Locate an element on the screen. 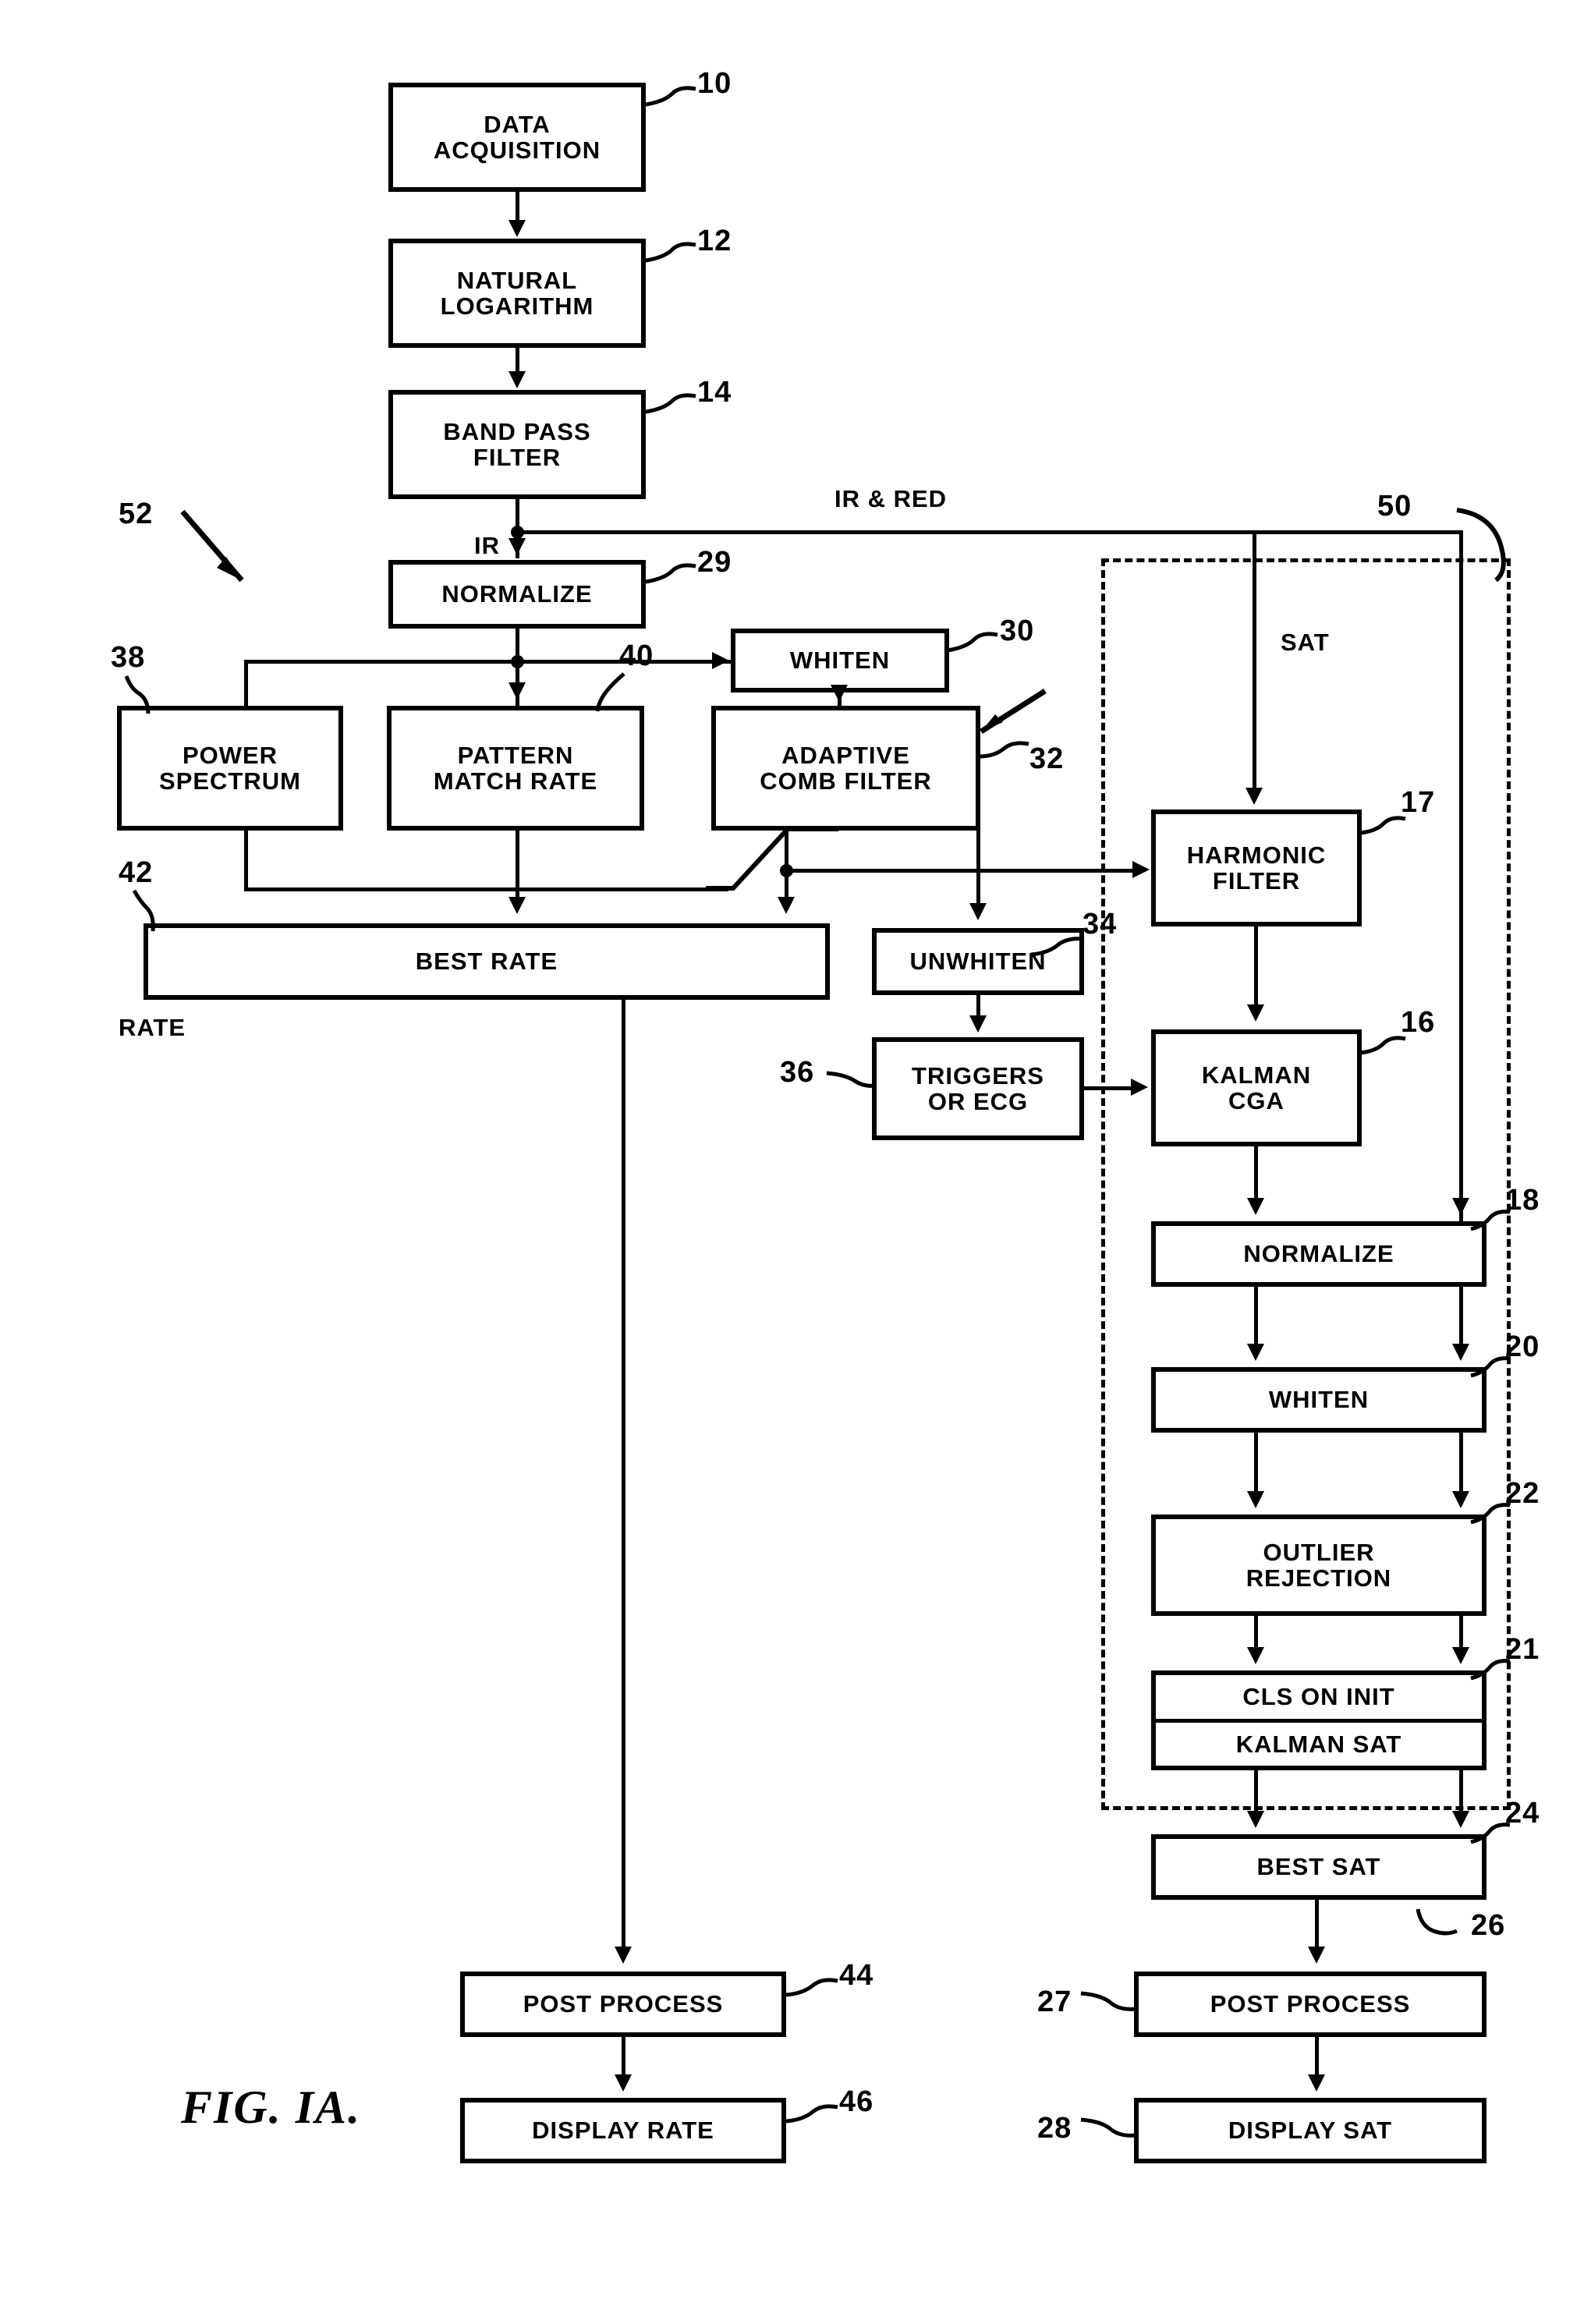  ref-numeral-24: 24 is located at coordinates (1522, 1813).